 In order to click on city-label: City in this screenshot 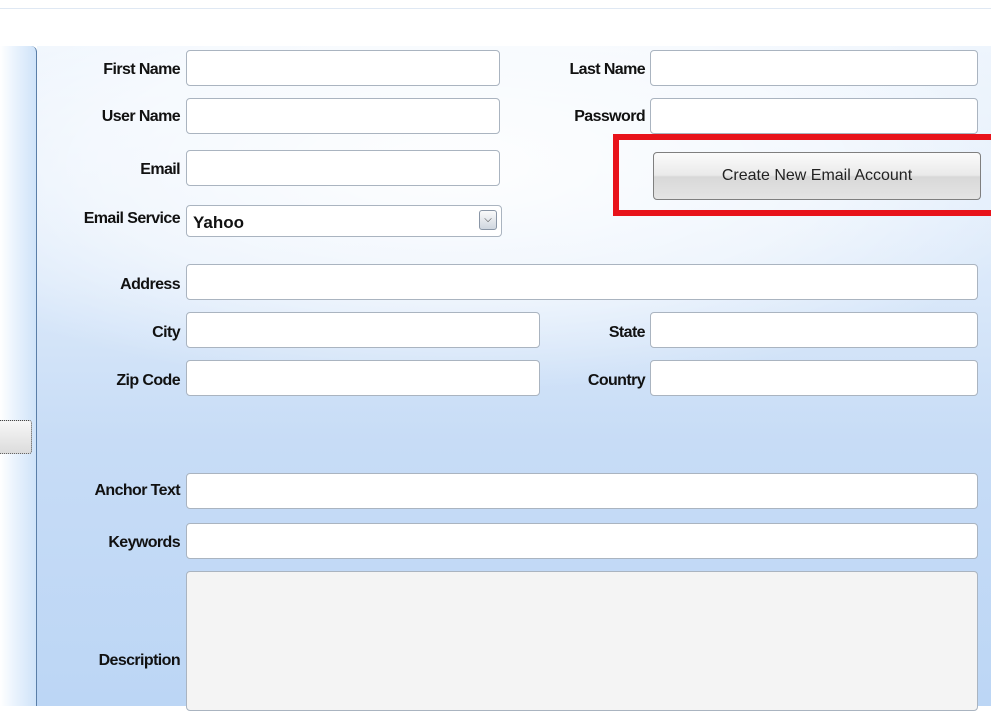, I will do `click(166, 332)`.